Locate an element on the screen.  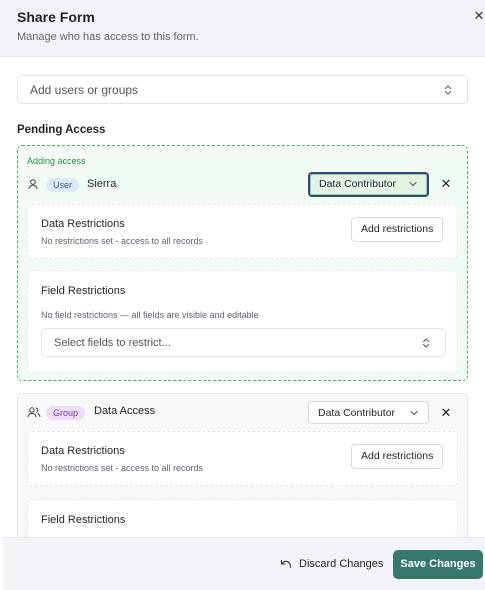
pending-access-label: Pending Access is located at coordinates (61, 130).